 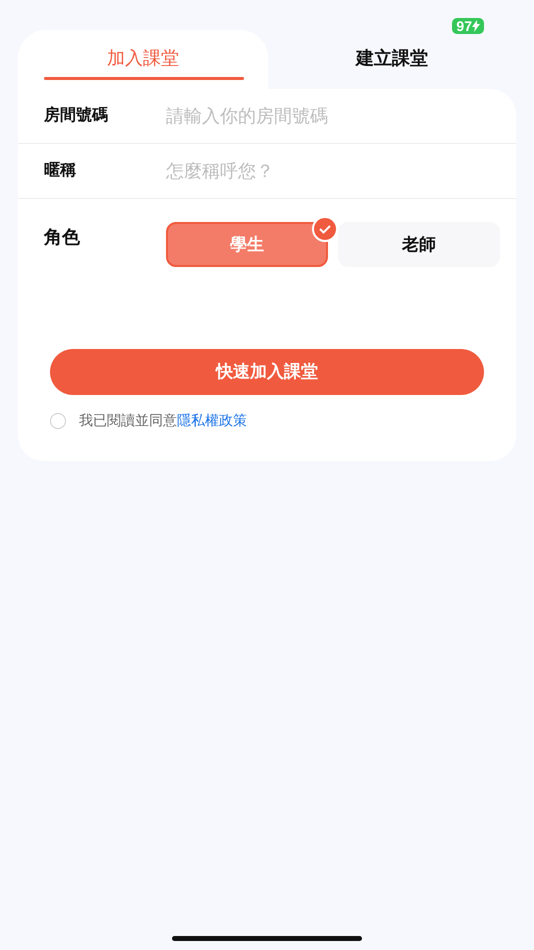 What do you see at coordinates (341, 116) in the screenshot?
I see `input-field: 請輸入你的房間號碼` at bounding box center [341, 116].